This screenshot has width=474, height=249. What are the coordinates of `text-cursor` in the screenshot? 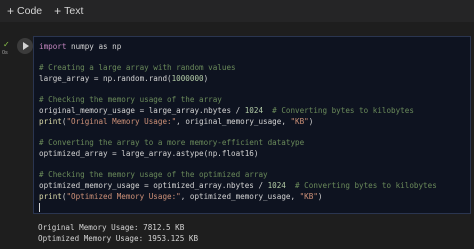 It's located at (39, 207).